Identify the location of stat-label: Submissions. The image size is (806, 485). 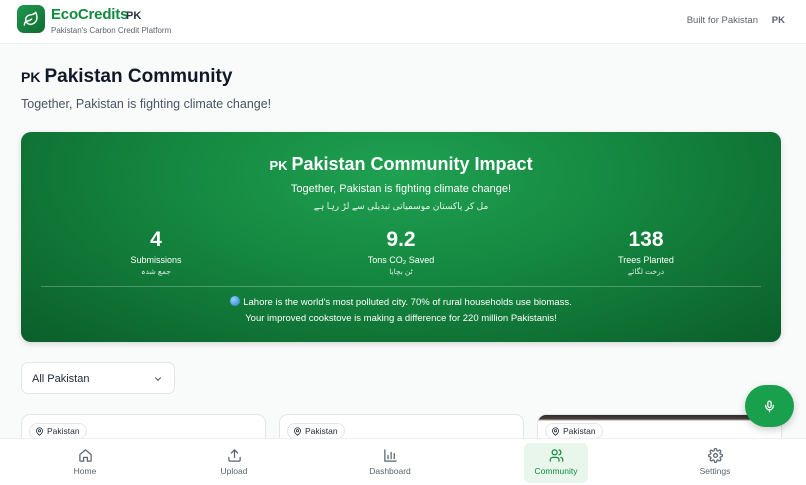
(156, 260).